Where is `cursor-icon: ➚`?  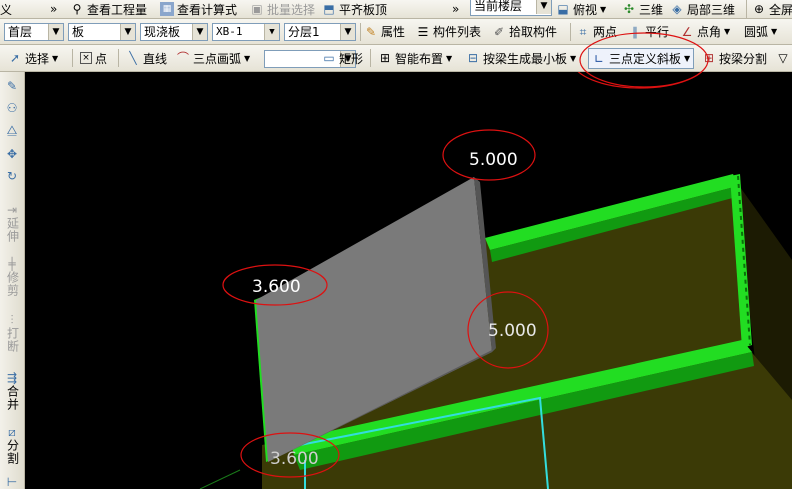
cursor-icon: ➚ is located at coordinates (15, 58).